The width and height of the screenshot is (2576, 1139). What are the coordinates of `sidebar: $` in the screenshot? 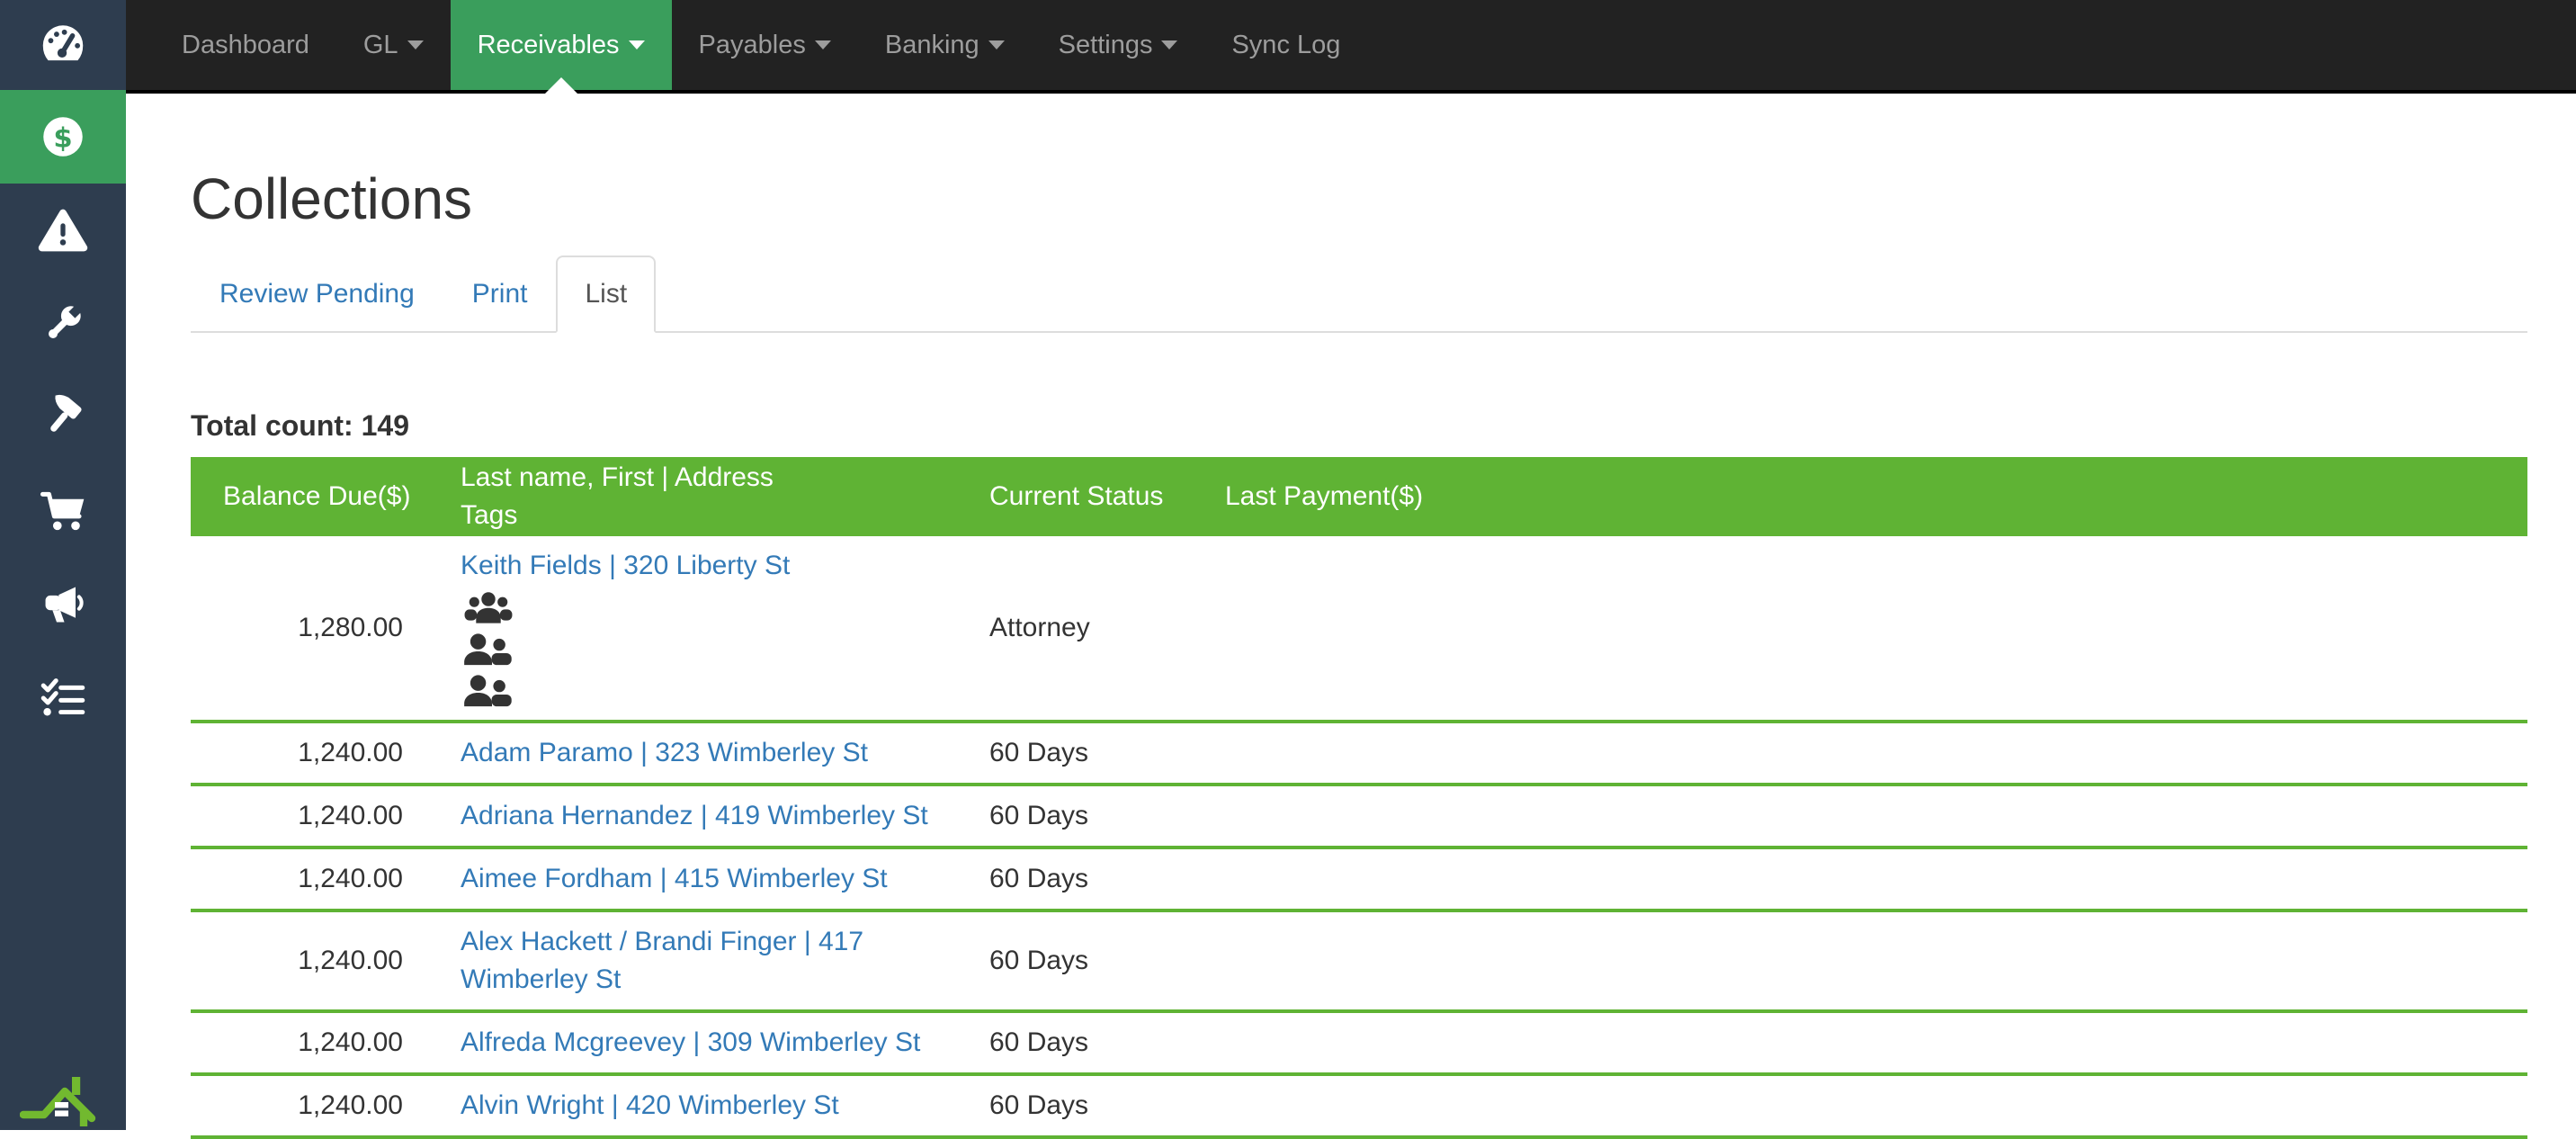 It's located at (63, 565).